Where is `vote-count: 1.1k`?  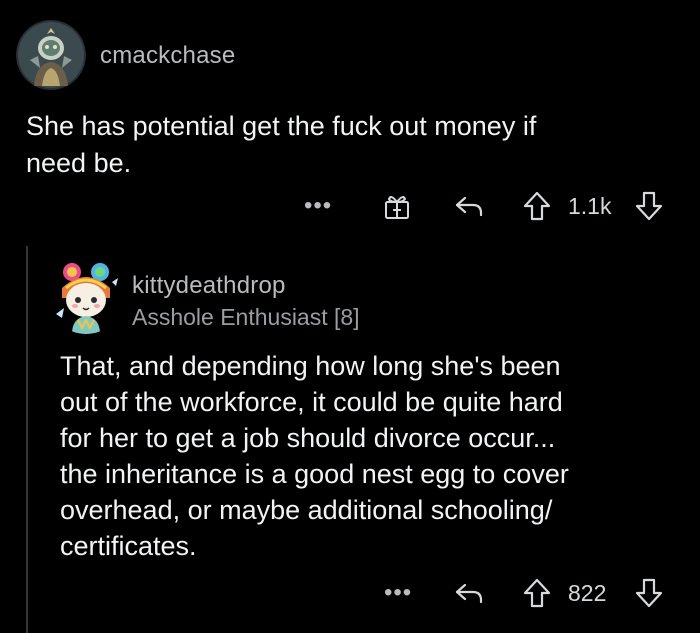 vote-count: 1.1k is located at coordinates (590, 206).